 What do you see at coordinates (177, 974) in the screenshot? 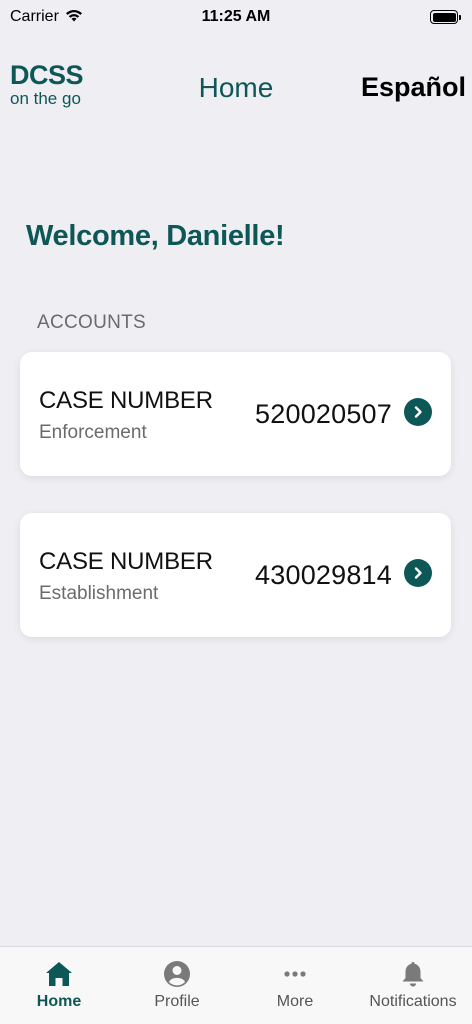
I see `profile-icon` at bounding box center [177, 974].